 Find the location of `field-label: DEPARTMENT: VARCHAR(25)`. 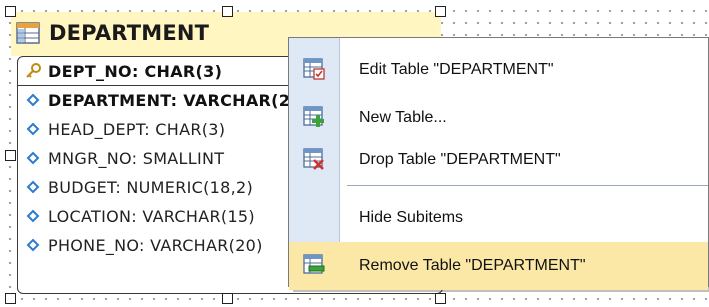

field-label: DEPARTMENT: VARCHAR(25) is located at coordinates (179, 100).